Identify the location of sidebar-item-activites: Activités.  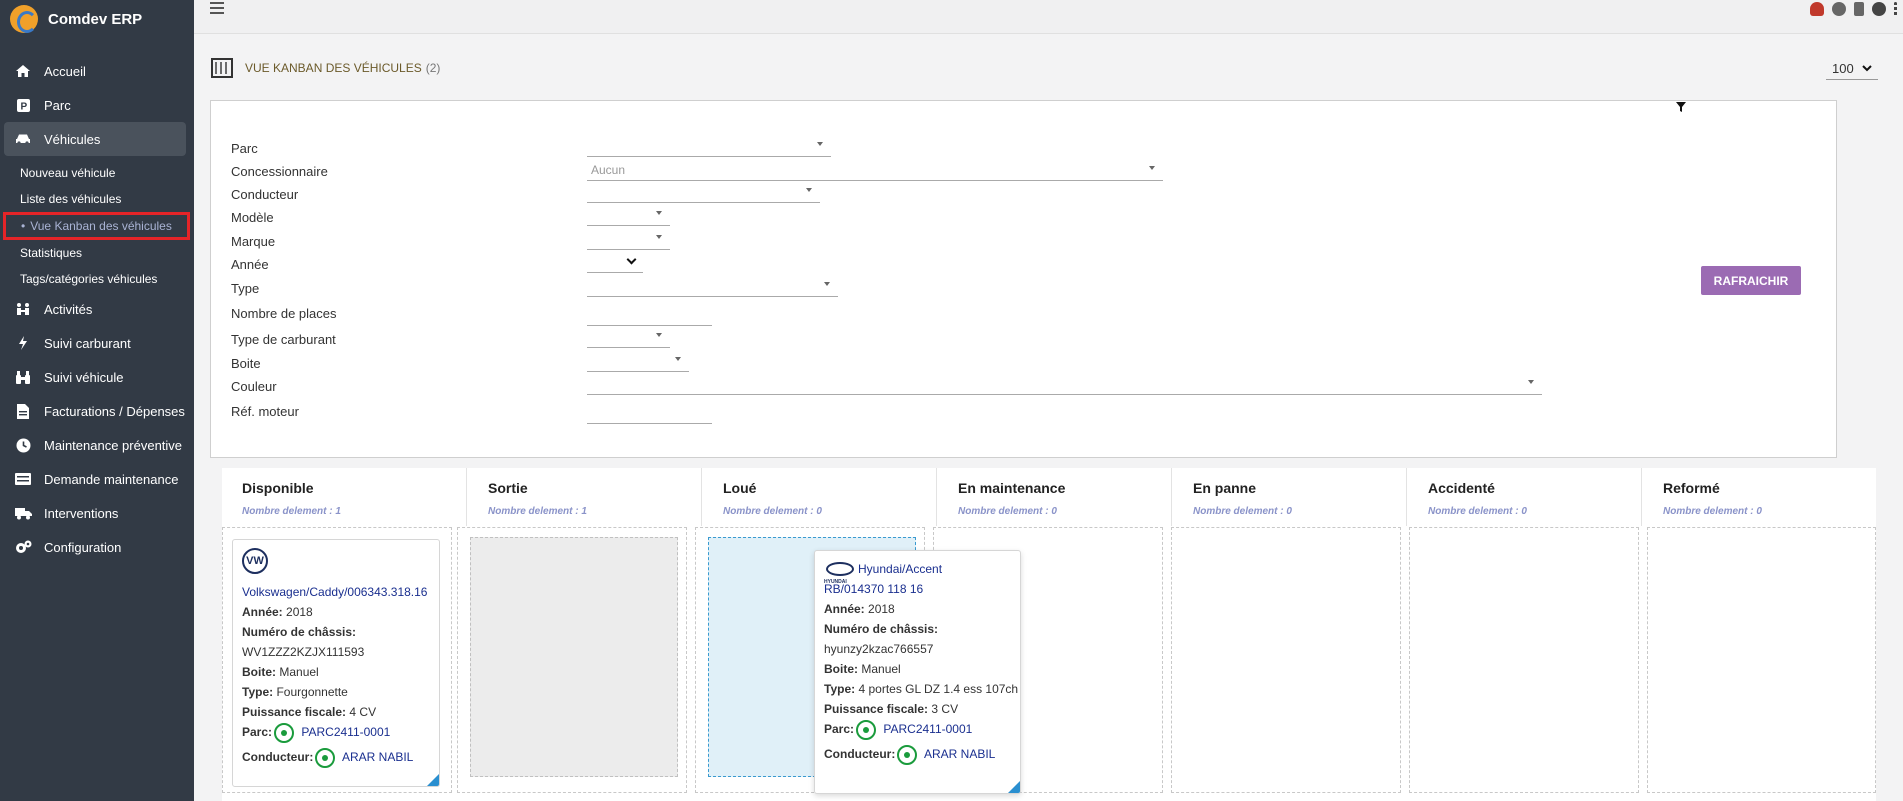
(97, 309).